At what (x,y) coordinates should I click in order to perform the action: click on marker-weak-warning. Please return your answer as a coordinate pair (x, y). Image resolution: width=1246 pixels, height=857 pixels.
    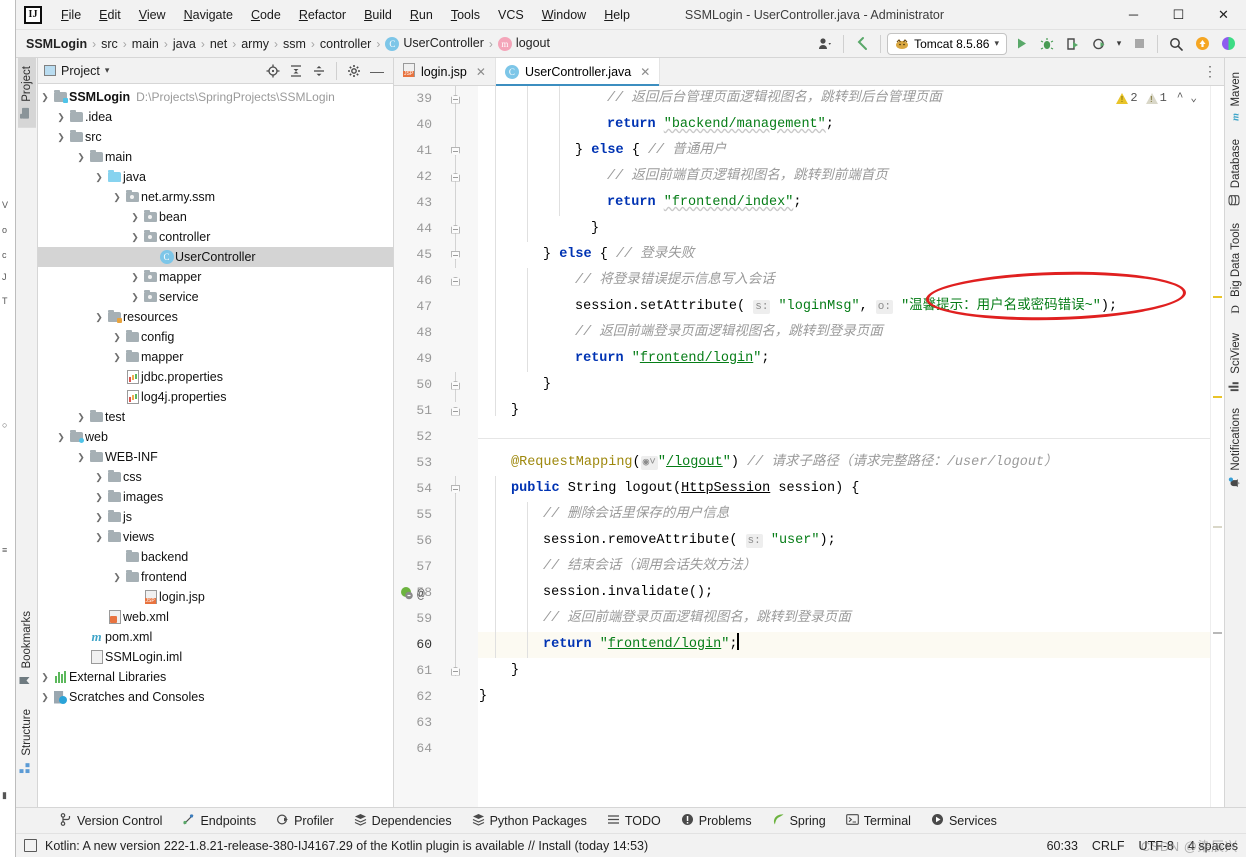
    Looking at the image, I should click on (1217, 527).